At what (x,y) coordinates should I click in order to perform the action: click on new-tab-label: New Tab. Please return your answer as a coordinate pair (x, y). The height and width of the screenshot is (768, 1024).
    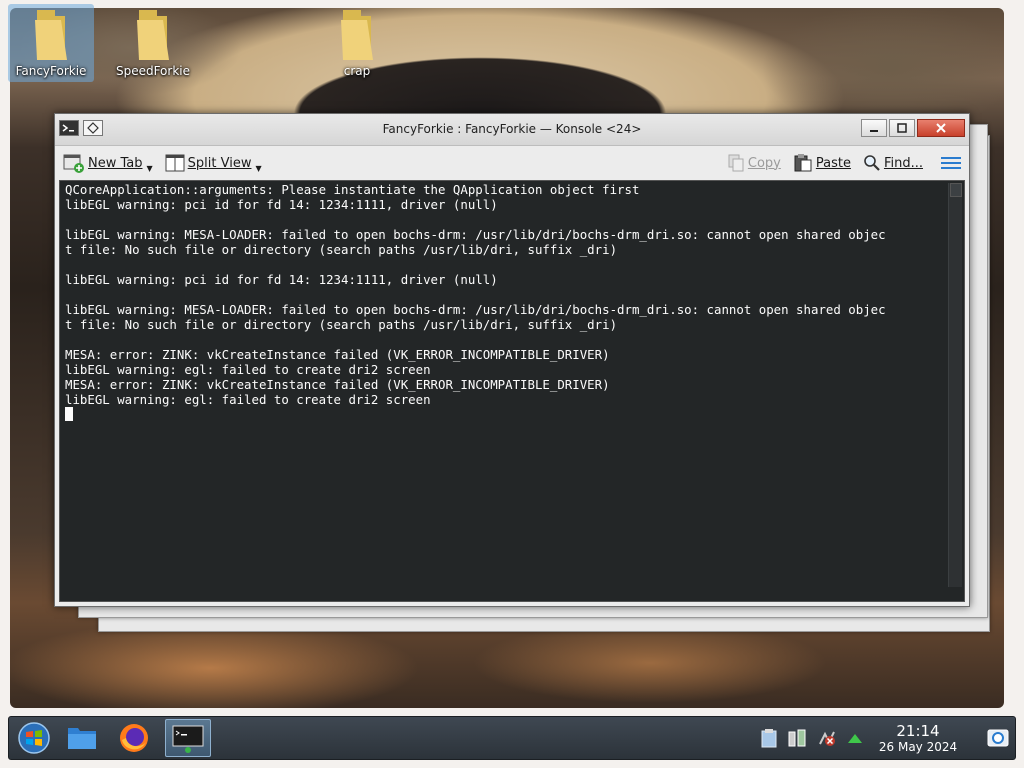
    Looking at the image, I should click on (115, 163).